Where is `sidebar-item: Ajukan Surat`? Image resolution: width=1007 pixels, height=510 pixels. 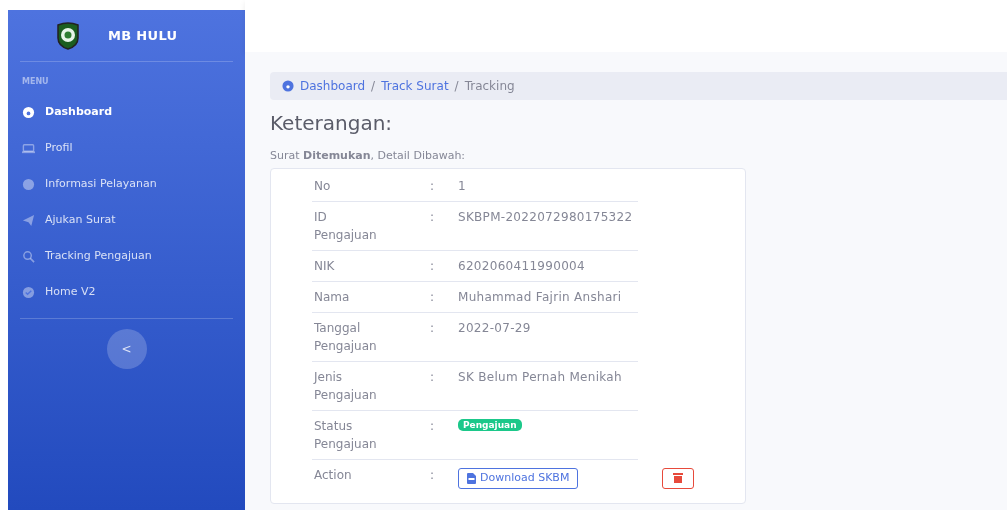 sidebar-item: Ajukan Surat is located at coordinates (126, 220).